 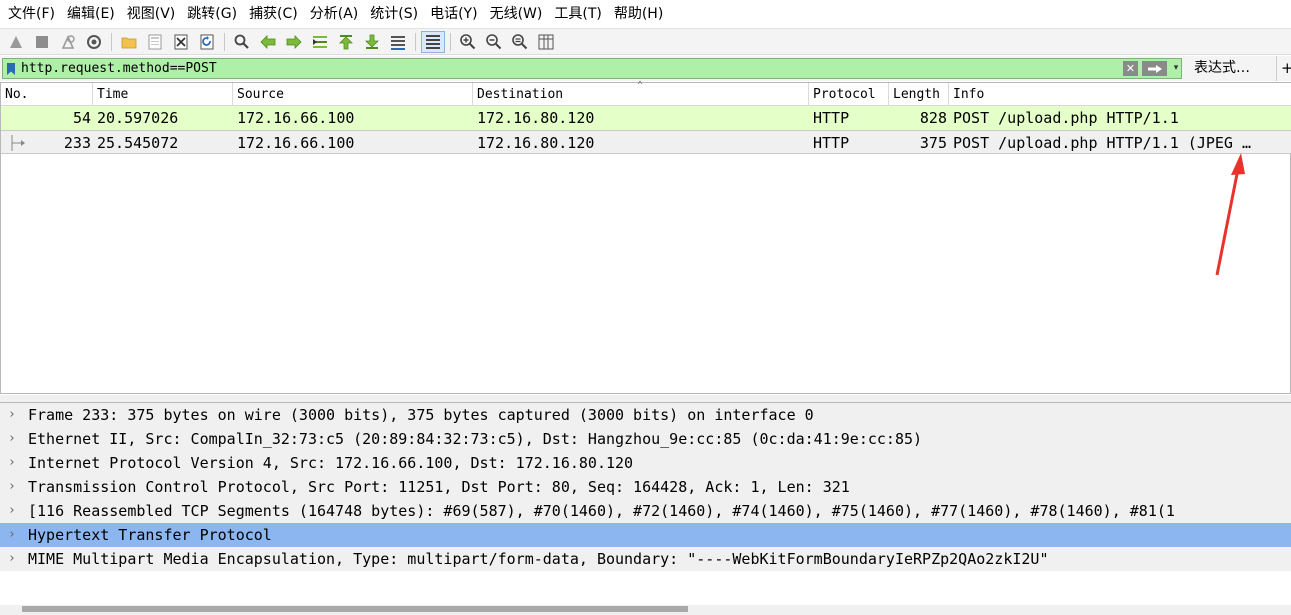 What do you see at coordinates (346, 42) in the screenshot?
I see `go-first-icon` at bounding box center [346, 42].